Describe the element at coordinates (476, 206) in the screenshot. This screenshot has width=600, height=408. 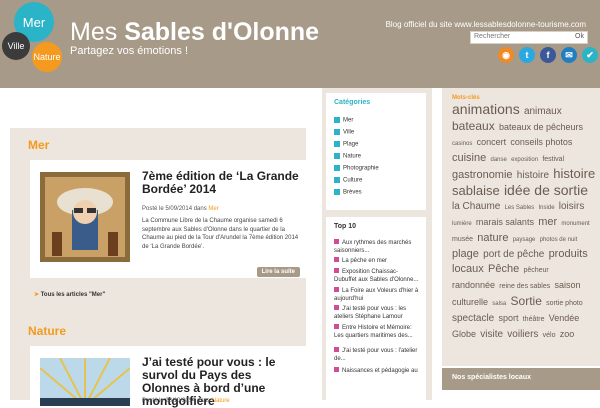
I see `tag-link: la Chaume` at that location.